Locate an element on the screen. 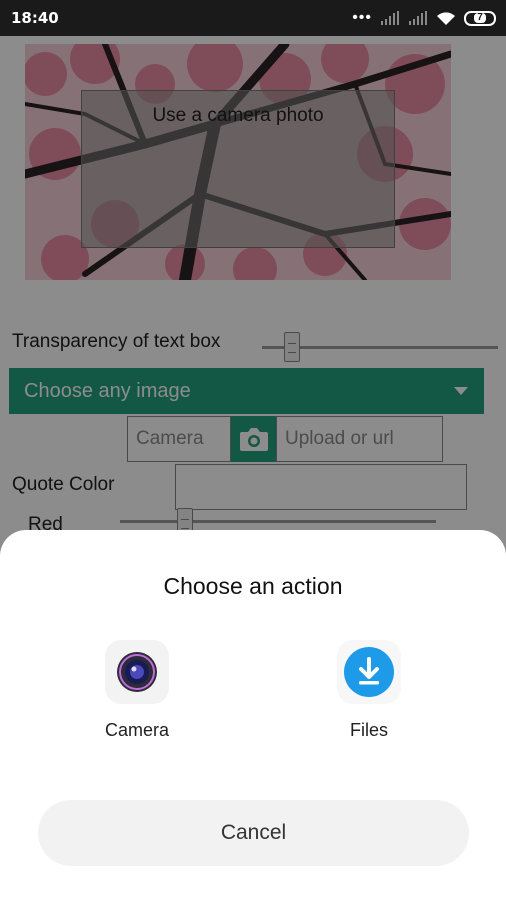 The image size is (506, 900). status-time: 18:40 is located at coordinates (35, 18).